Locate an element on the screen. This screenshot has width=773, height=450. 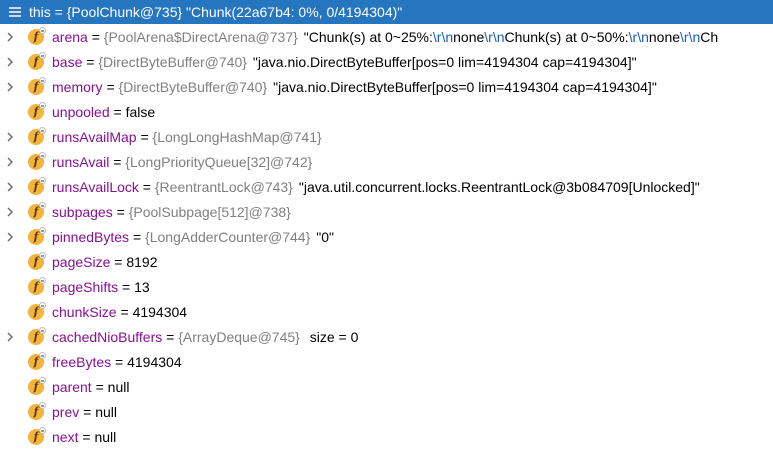
variable-row-pinnedBytes: f pinnedBytes = {LongAdderCounter@744} "0" is located at coordinates (386, 236).